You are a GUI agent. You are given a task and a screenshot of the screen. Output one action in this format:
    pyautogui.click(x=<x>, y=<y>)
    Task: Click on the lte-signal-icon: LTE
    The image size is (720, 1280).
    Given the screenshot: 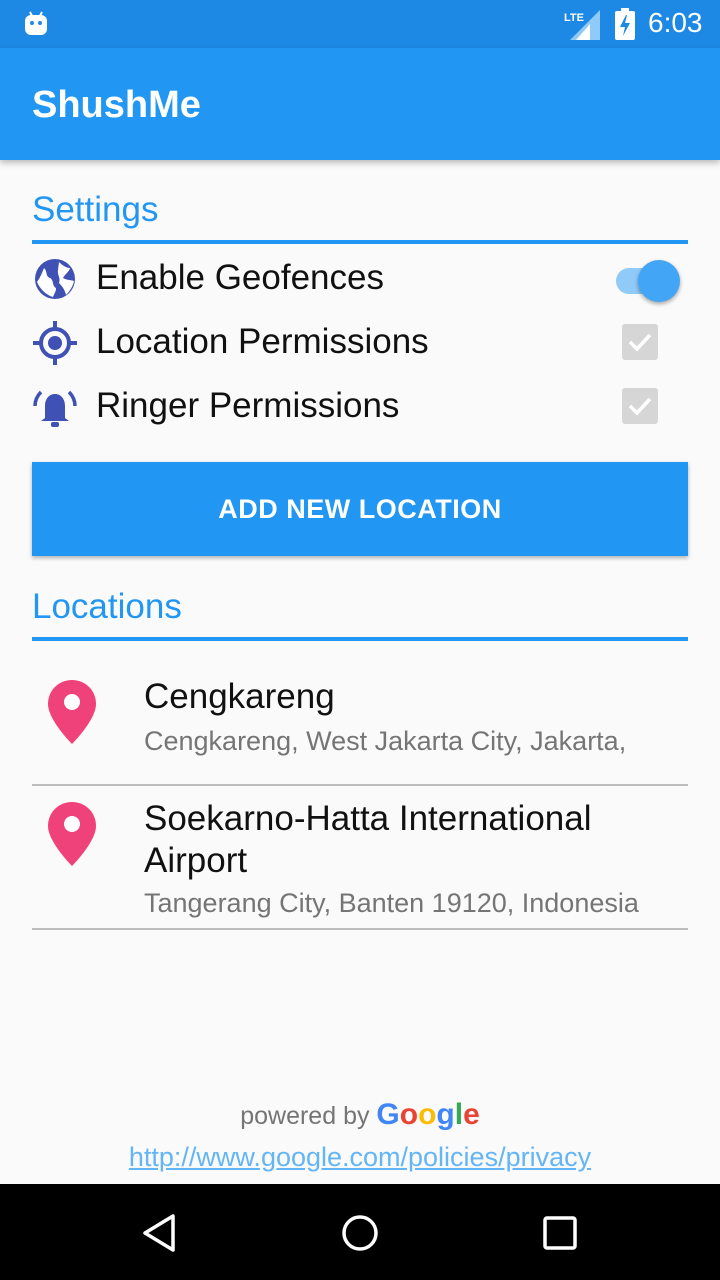 What is the action you would take?
    pyautogui.click(x=582, y=25)
    